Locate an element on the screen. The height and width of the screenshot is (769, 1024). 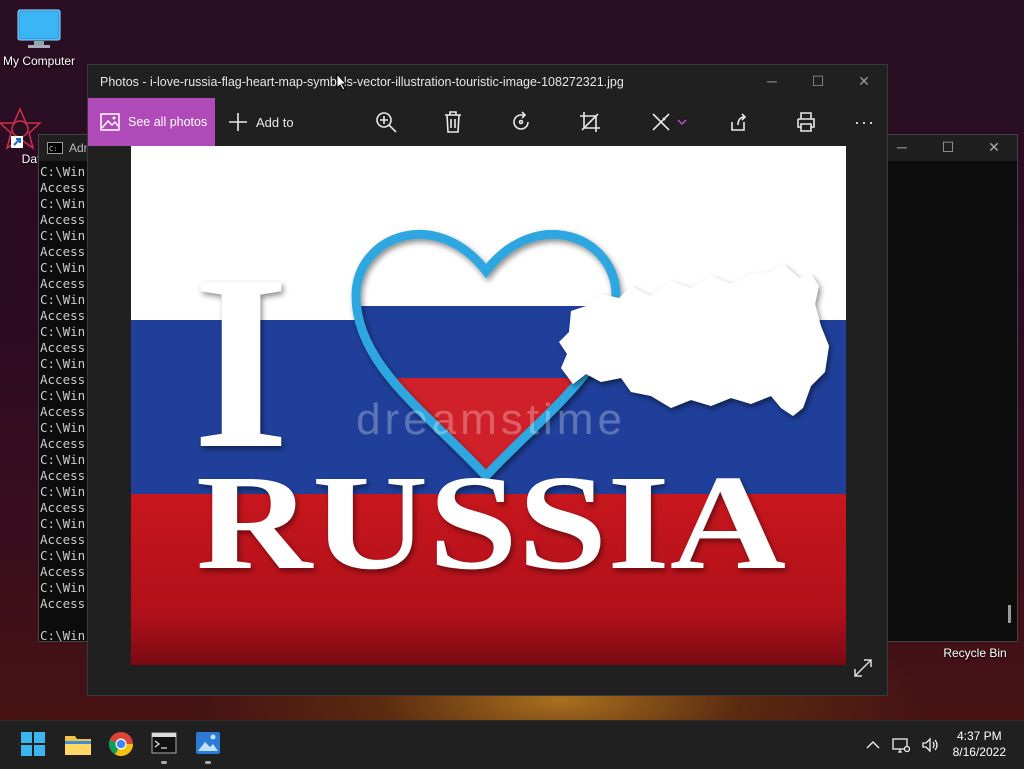
rotate-button is located at coordinates (521, 122).